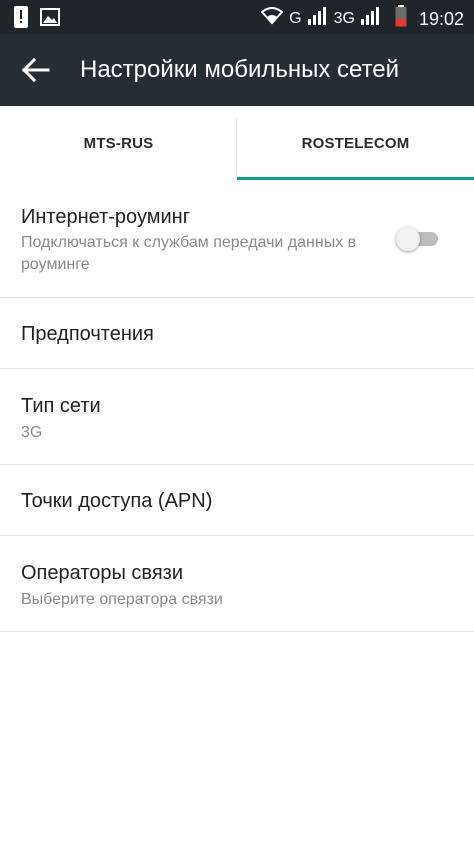 The width and height of the screenshot is (474, 842). What do you see at coordinates (344, 18) in the screenshot?
I see `network-3g-label: 3G` at bounding box center [344, 18].